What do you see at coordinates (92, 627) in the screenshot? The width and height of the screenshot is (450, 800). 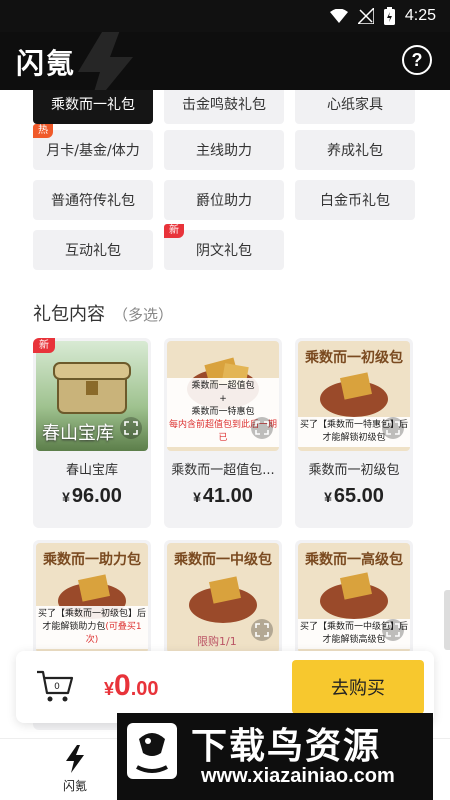 I see `product-caption: 买了【乘数而一初级包】后 才能解锁助力包(可叠买1次)` at bounding box center [92, 627].